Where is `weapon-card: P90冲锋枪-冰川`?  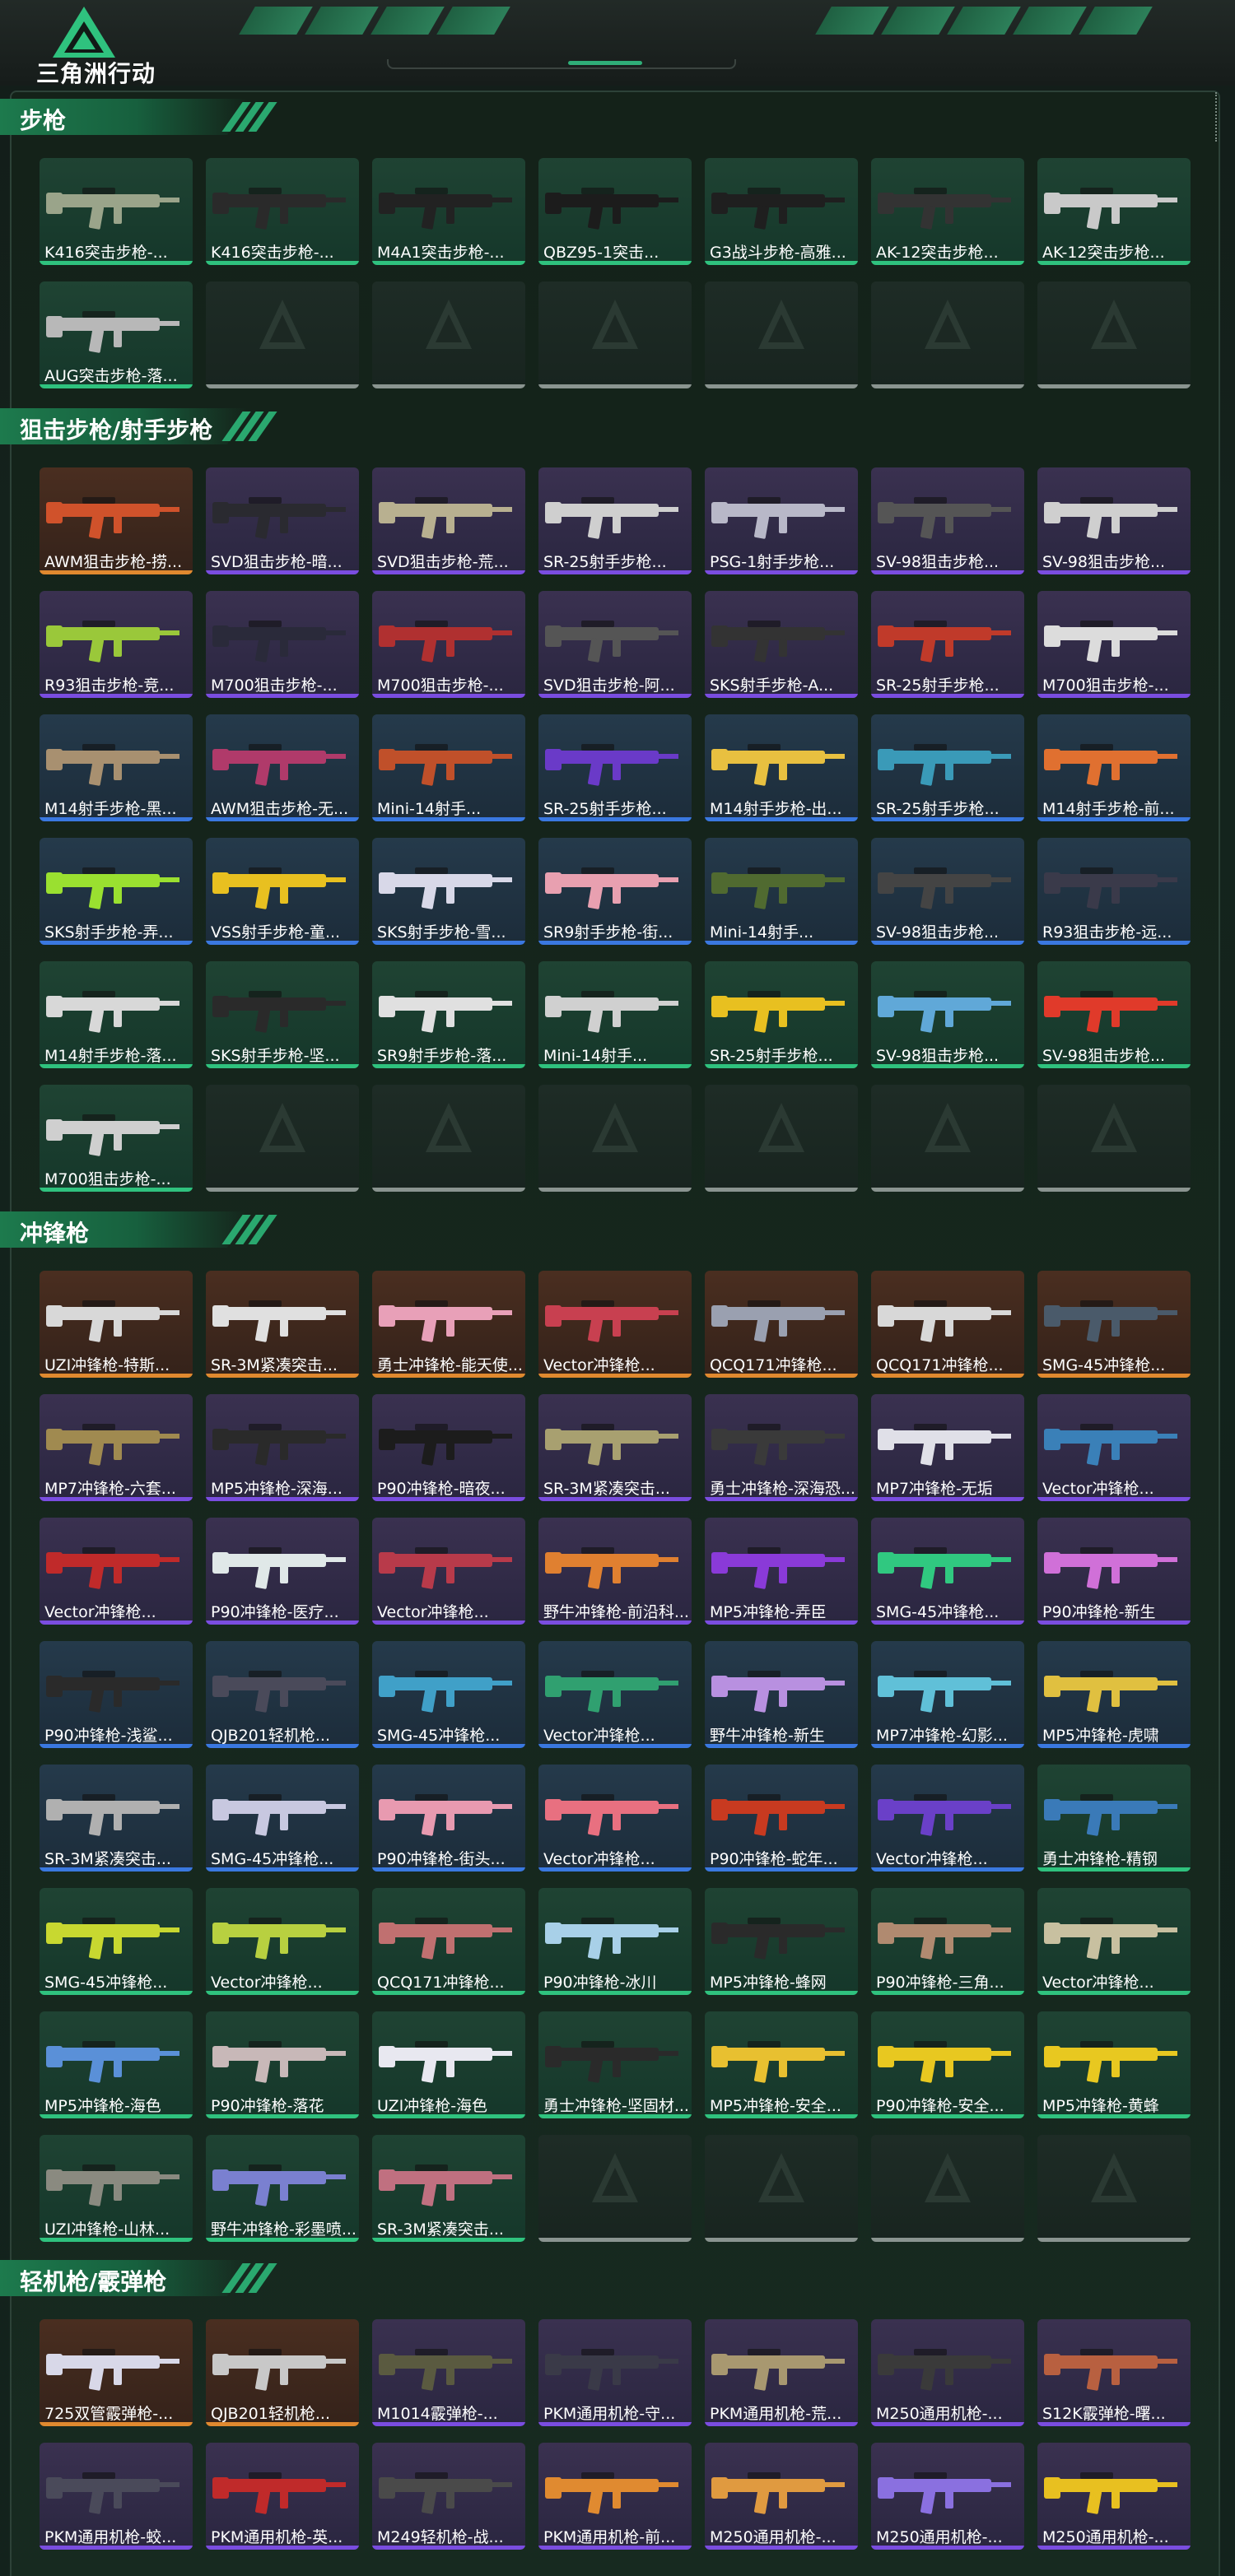
weapon-card: P90冲锋枪-冰川 is located at coordinates (615, 1942).